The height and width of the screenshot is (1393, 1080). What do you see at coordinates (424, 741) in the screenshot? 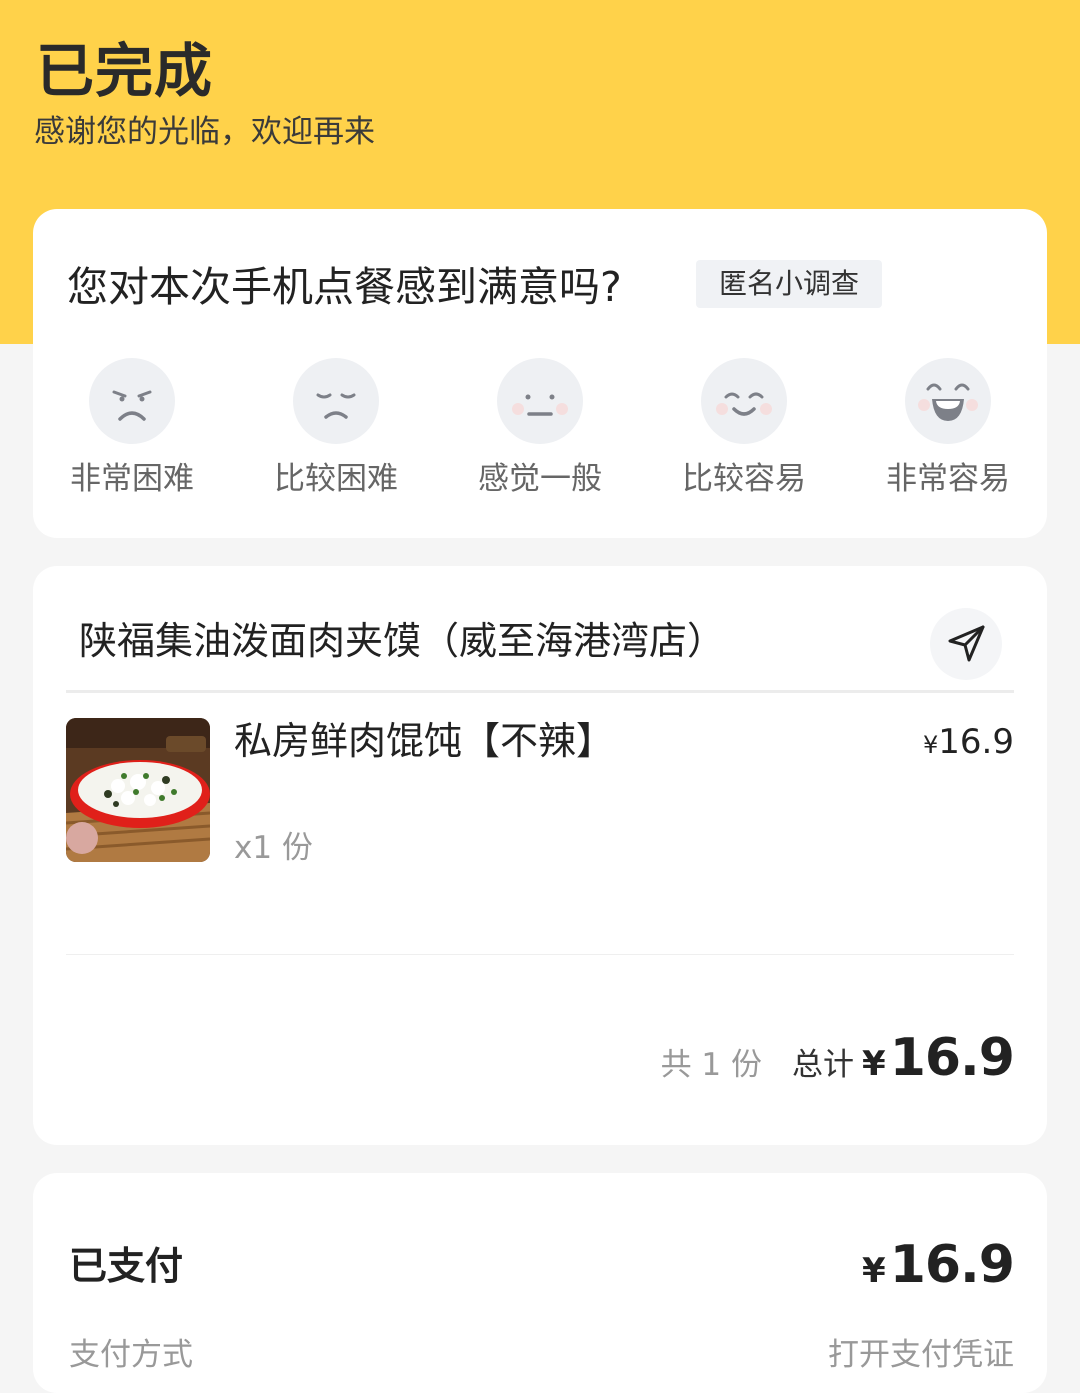
I see `item-name: 私房鲜肉馄饨【不辣】` at bounding box center [424, 741].